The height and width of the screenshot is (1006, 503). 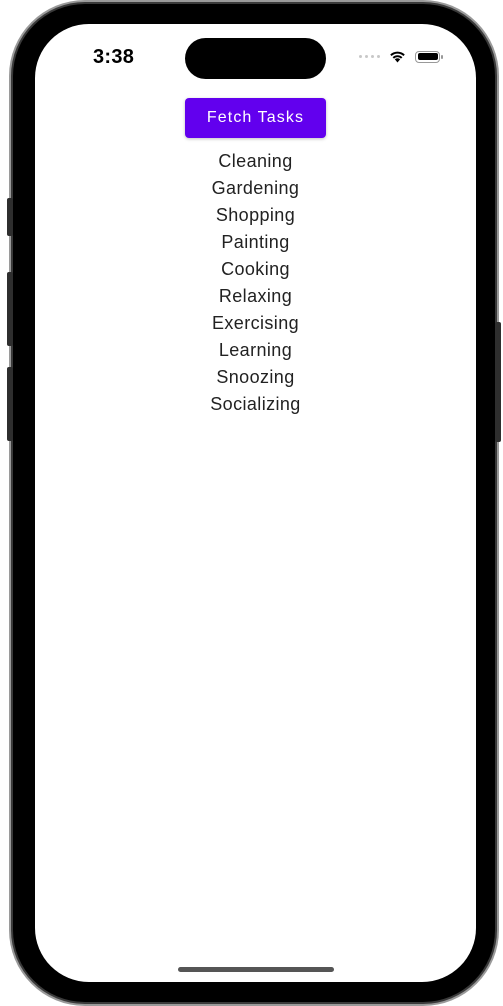 I want to click on list-item: Snoozing, so click(x=255, y=377).